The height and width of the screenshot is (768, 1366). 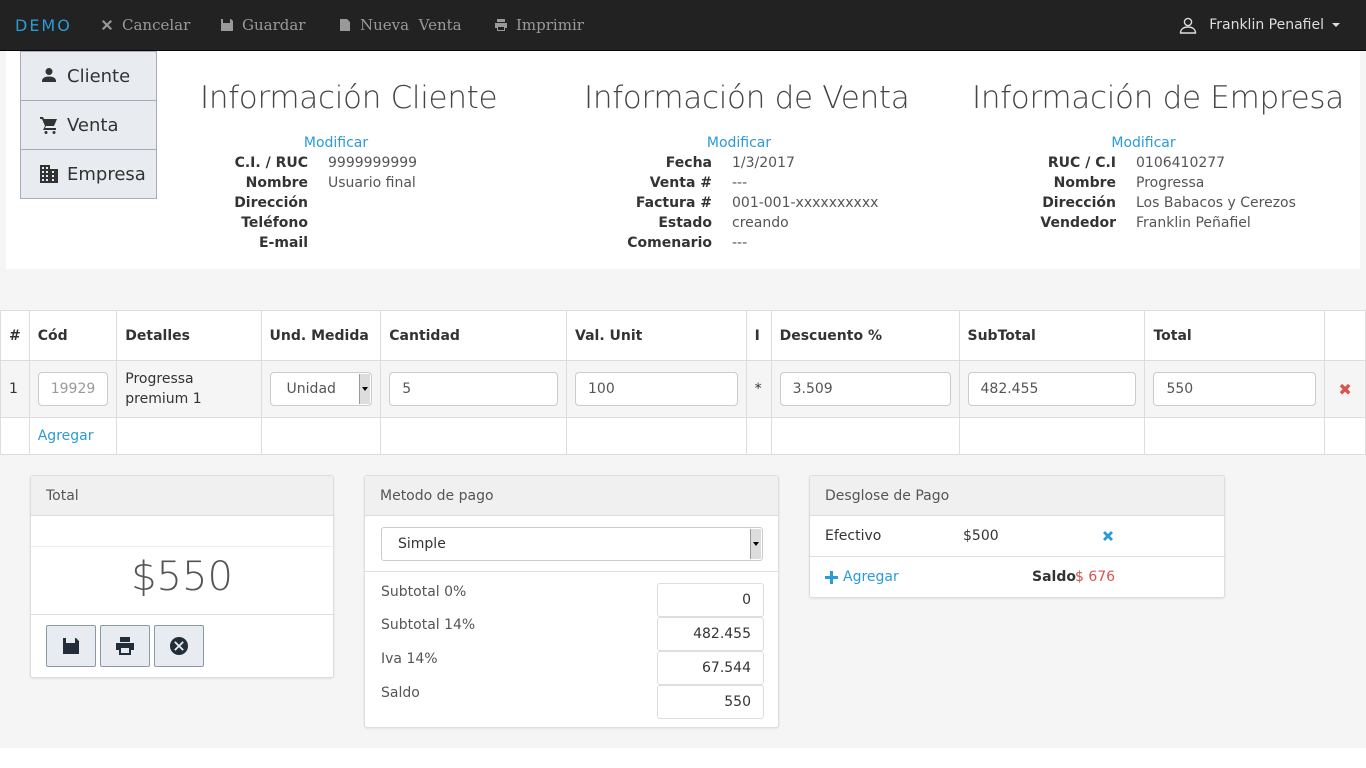 What do you see at coordinates (758, 389) in the screenshot?
I see `iva-flag: *` at bounding box center [758, 389].